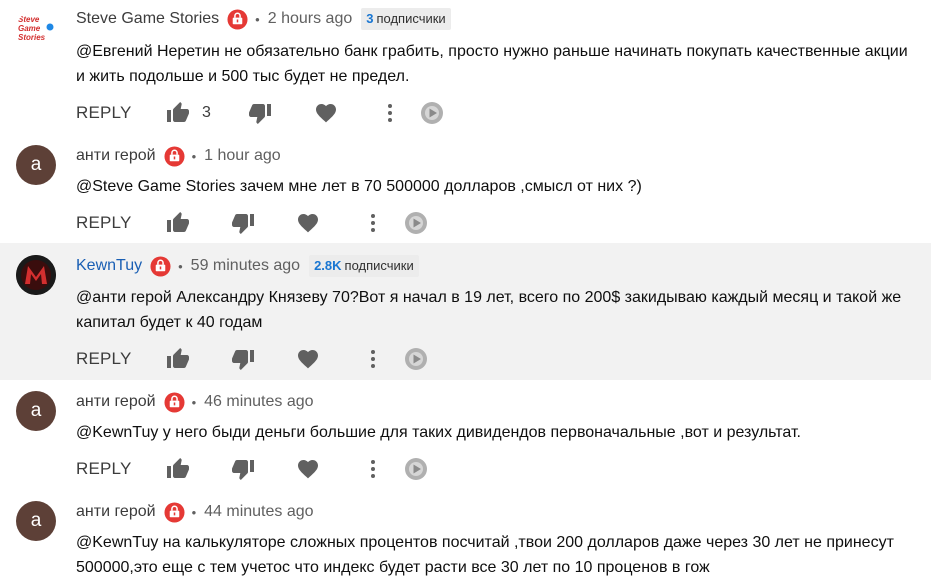 The width and height of the screenshot is (931, 588). I want to click on subscriber-badge: 2.8K подписчики, so click(364, 266).